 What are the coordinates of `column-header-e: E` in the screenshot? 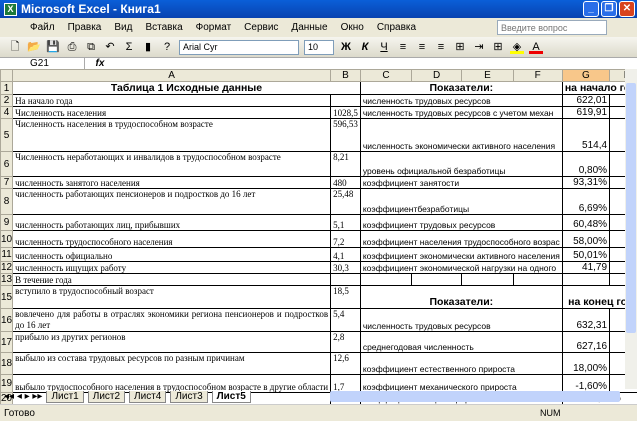 It's located at (487, 75).